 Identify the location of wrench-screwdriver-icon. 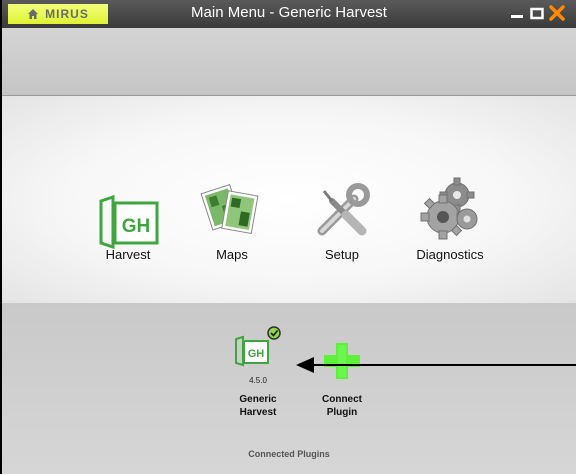
(343, 209).